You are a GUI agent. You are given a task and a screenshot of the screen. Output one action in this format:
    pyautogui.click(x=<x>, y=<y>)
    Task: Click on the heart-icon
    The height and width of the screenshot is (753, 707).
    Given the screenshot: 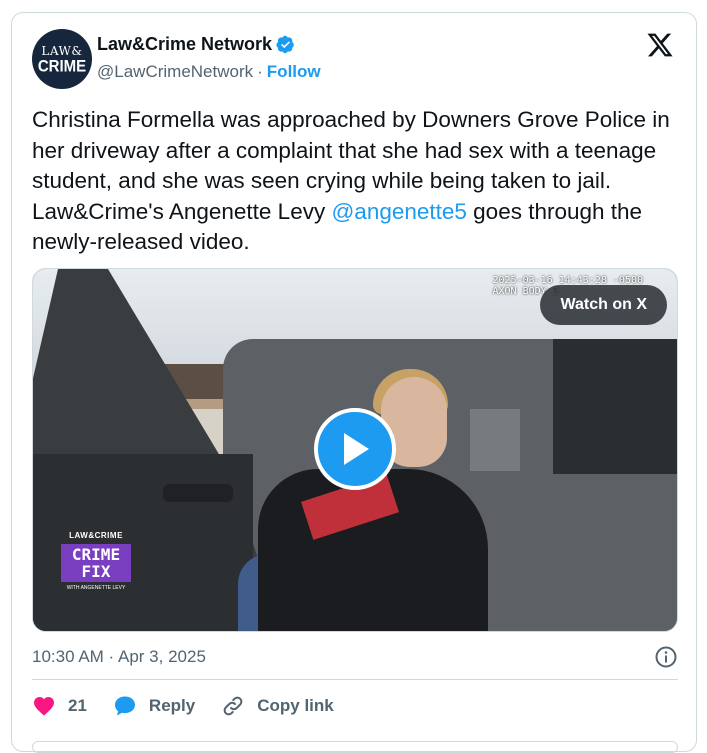 What is the action you would take?
    pyautogui.click(x=44, y=706)
    